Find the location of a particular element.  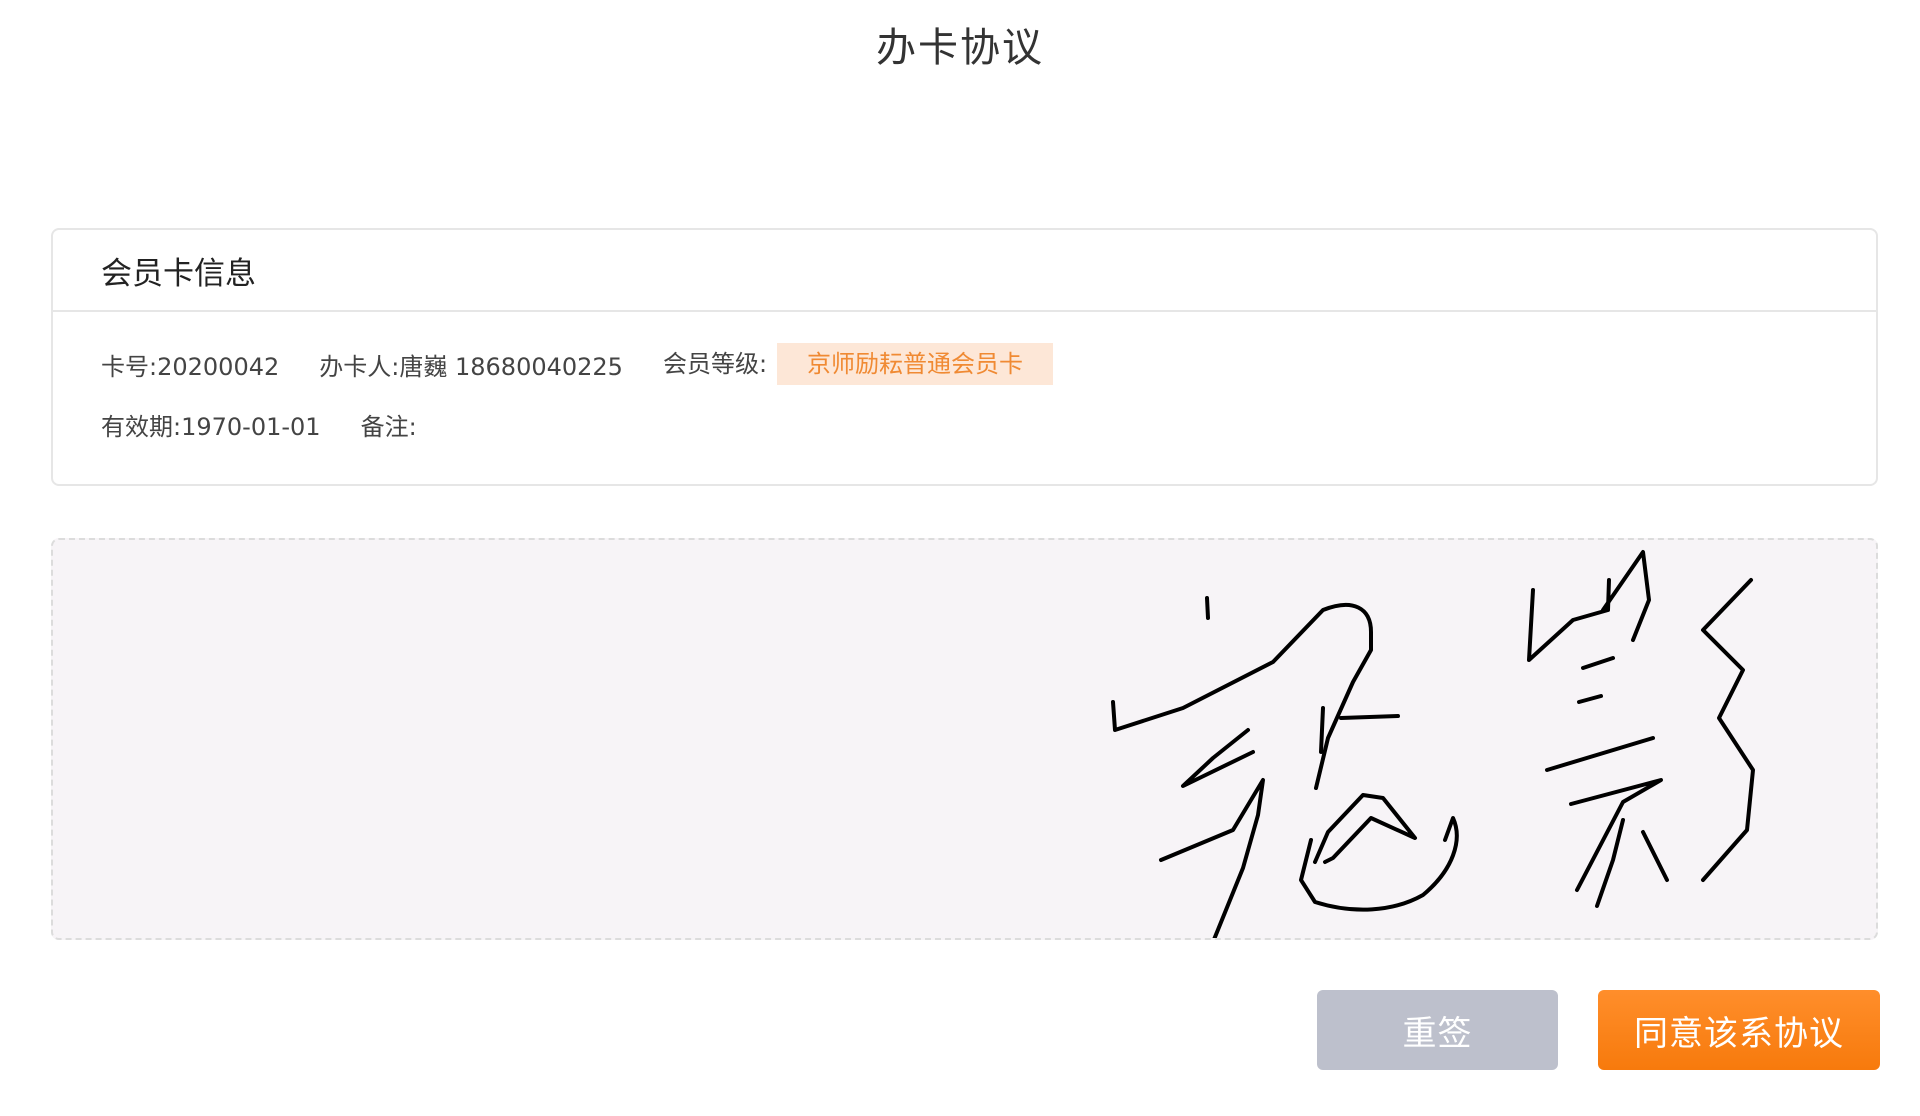

validity-value: 1970-01-01 is located at coordinates (251, 426).